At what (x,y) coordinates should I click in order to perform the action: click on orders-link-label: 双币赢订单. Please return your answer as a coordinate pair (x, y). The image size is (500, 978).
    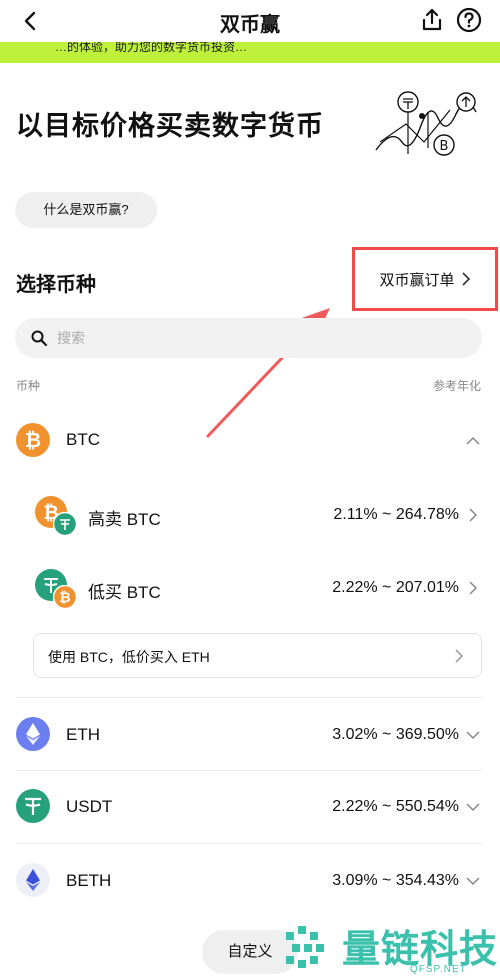
    Looking at the image, I should click on (417, 280).